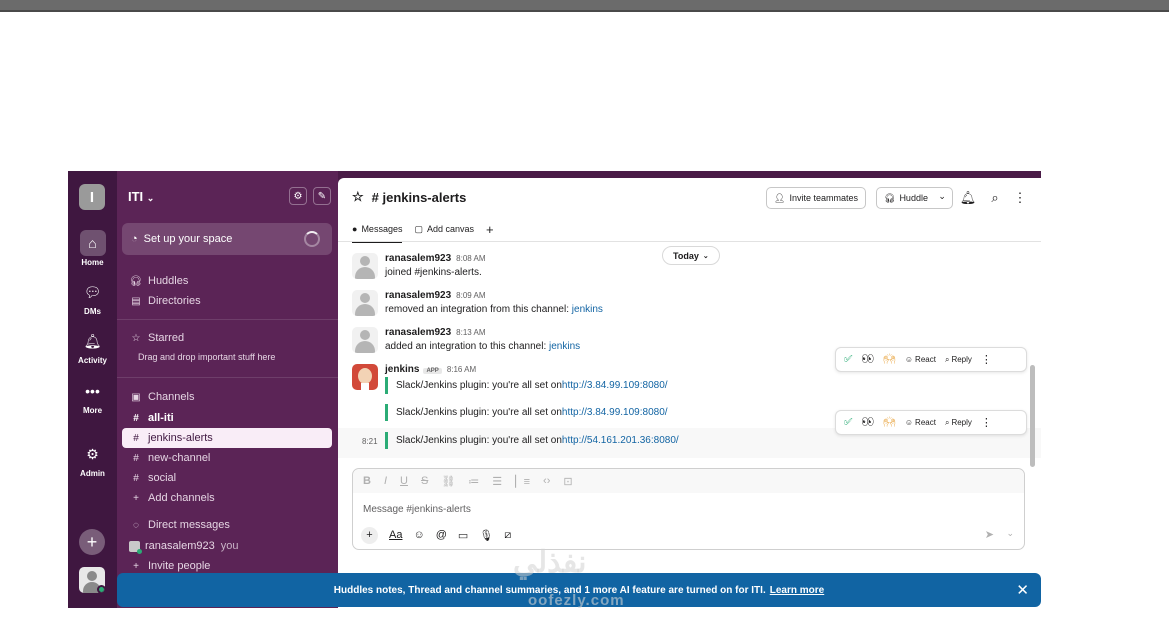 Image resolution: width=1169 pixels, height=618 pixels. Describe the element at coordinates (522, 481) in the screenshot. I see `blockquote-icon: ▏≡` at that location.